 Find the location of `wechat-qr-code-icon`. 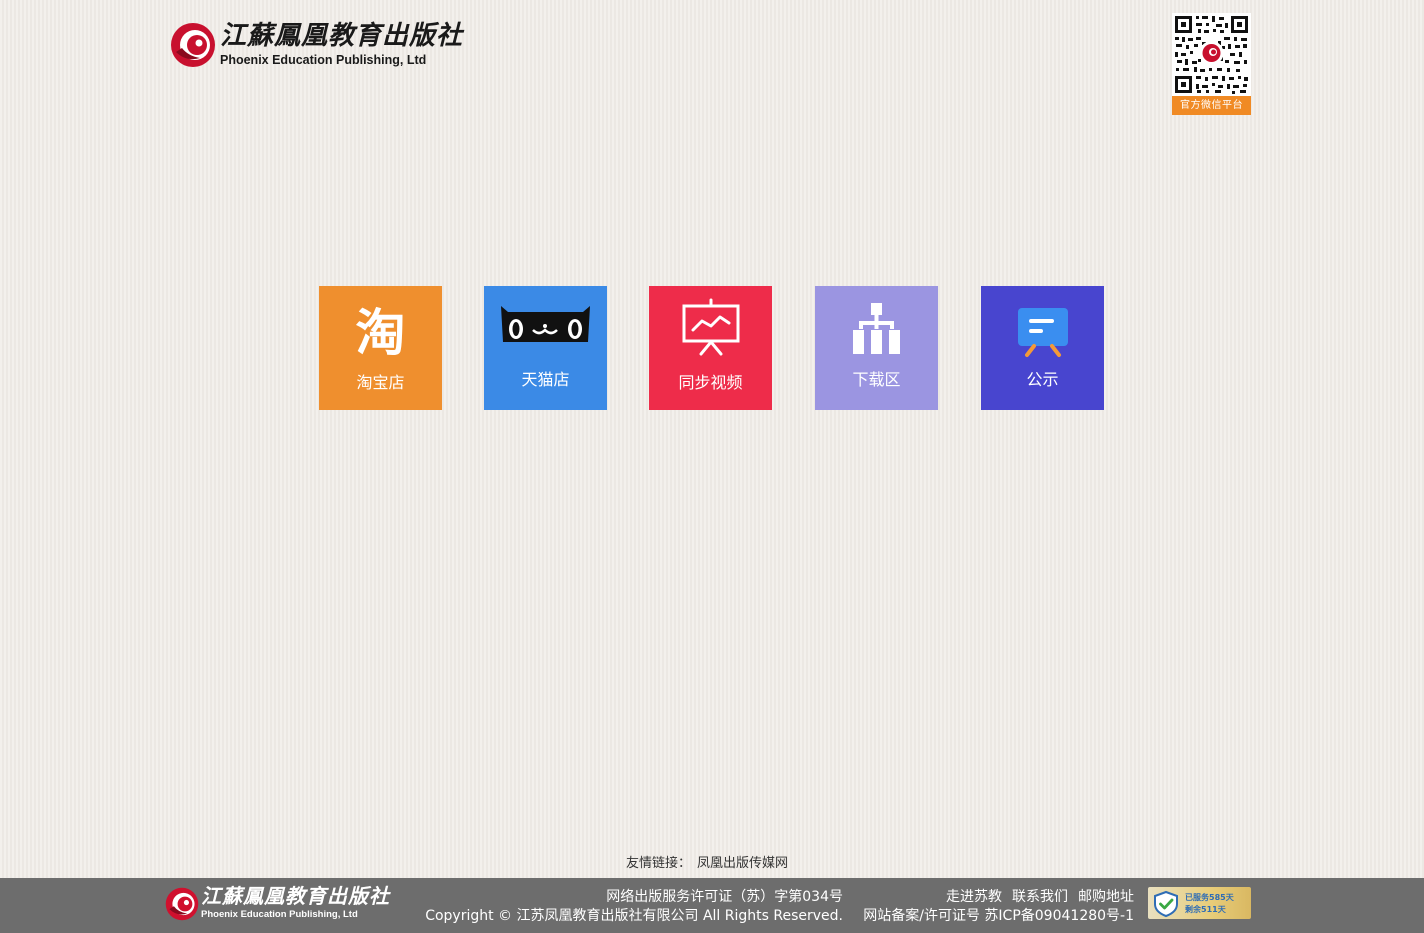

wechat-qr-code-icon is located at coordinates (1211, 54).